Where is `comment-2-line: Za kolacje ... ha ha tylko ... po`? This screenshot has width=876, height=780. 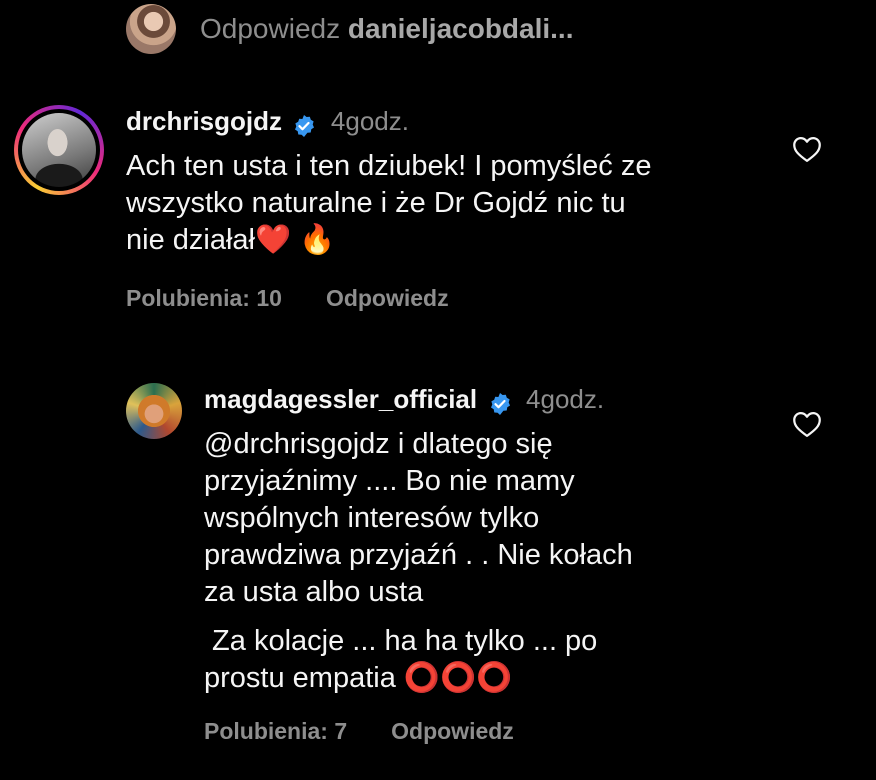 comment-2-line: Za kolacje ... ha ha tylko ... po is located at coordinates (401, 641).